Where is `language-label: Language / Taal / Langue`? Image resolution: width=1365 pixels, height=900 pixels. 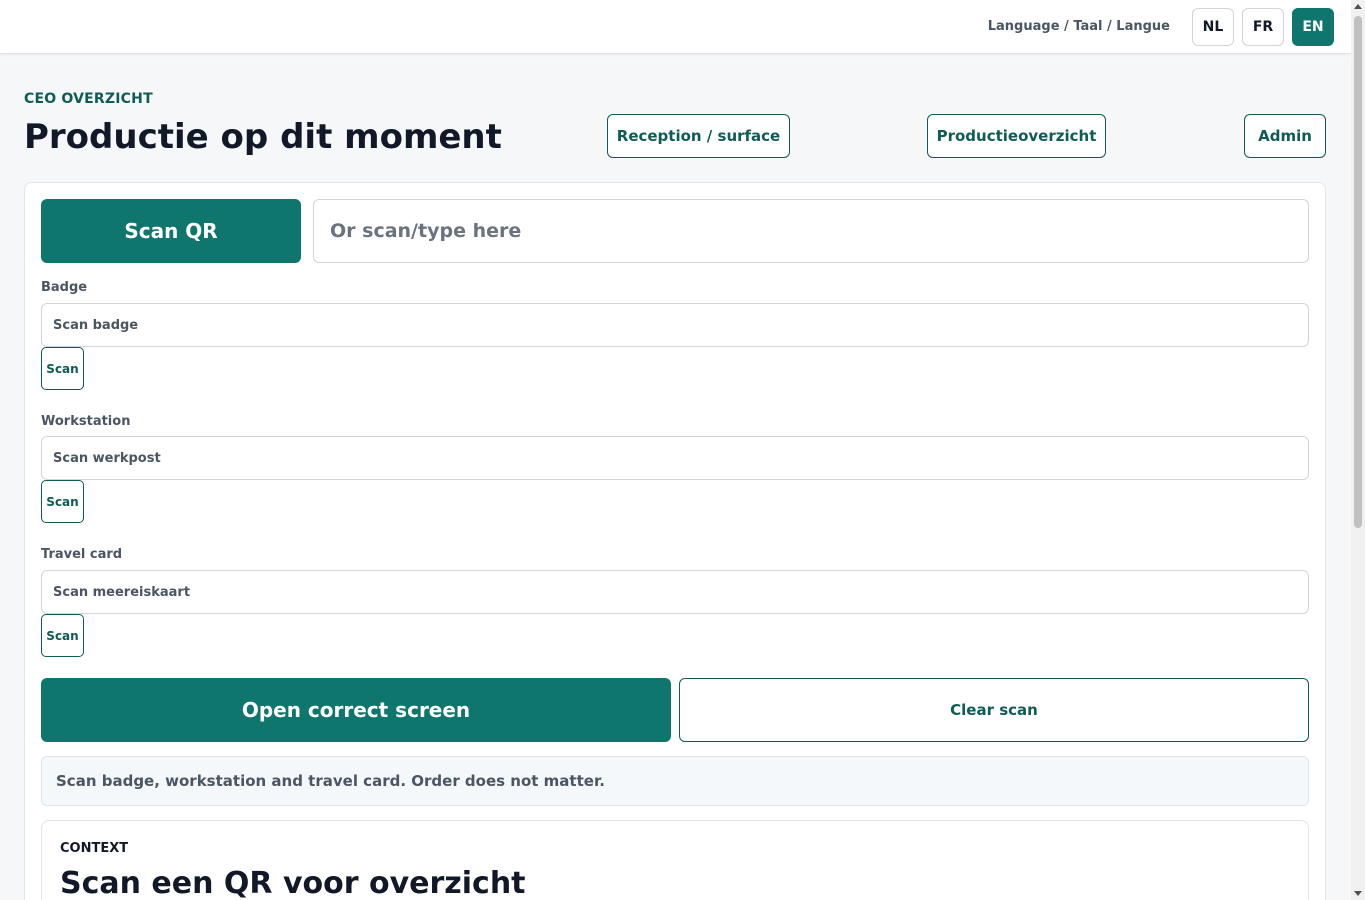
language-label: Language / Taal / Langue is located at coordinates (1078, 26).